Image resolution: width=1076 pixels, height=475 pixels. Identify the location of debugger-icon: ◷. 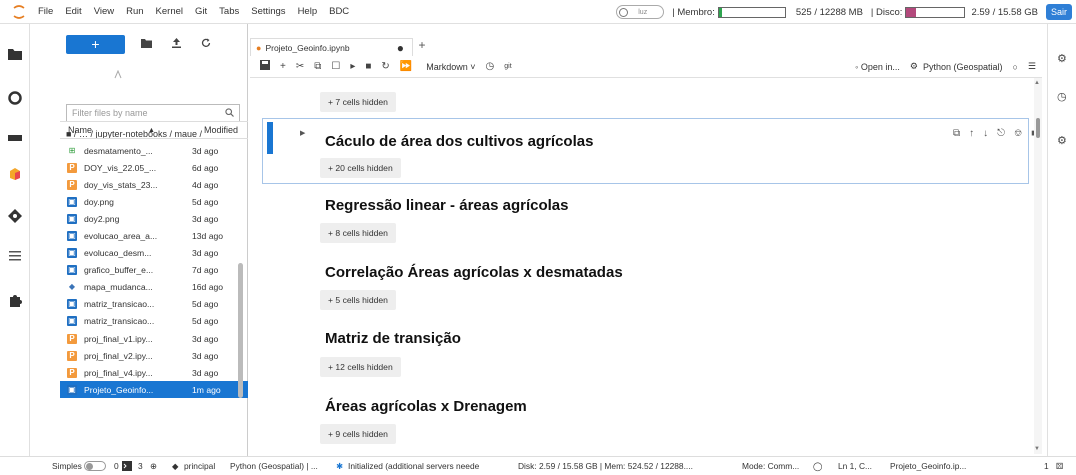
(1062, 96).